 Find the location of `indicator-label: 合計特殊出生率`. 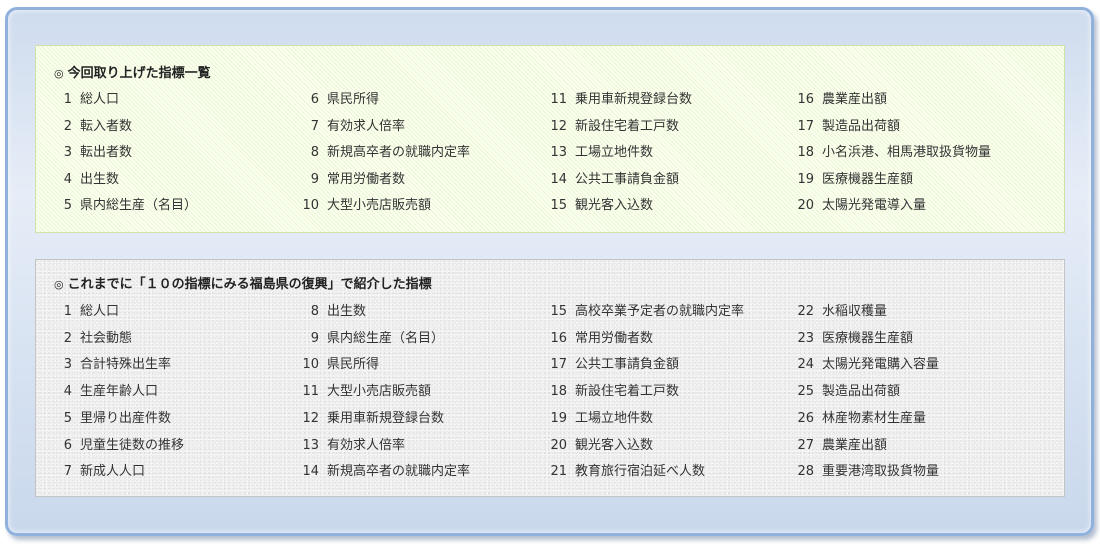

indicator-label: 合計特殊出生率 is located at coordinates (126, 365).